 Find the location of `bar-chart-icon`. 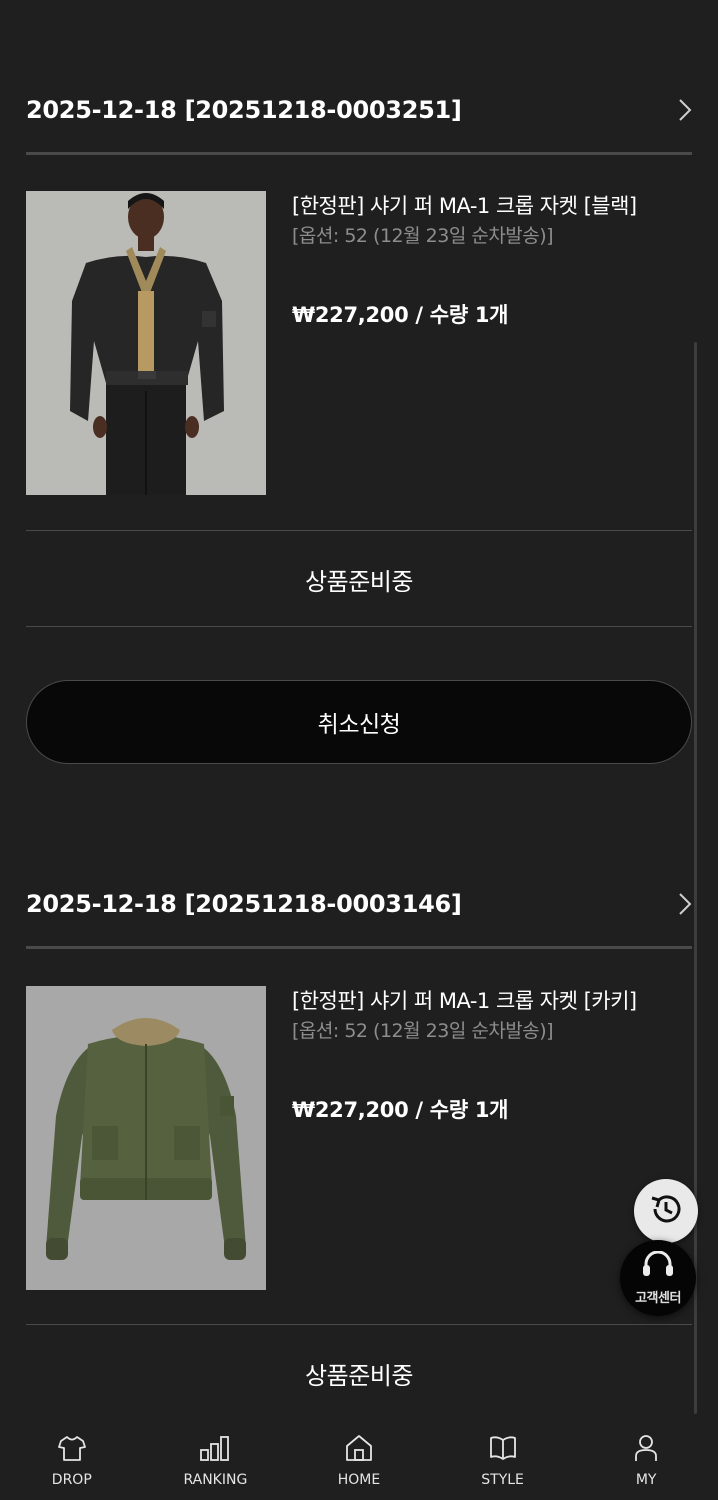

bar-chart-icon is located at coordinates (215, 1450).